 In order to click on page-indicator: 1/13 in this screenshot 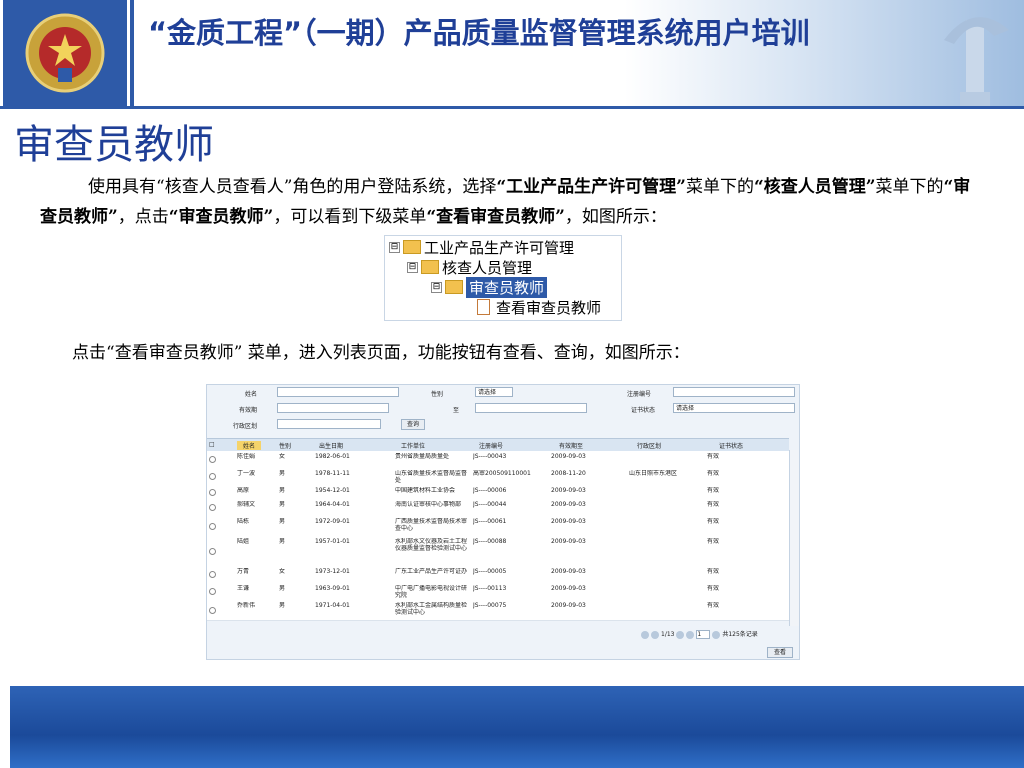, I will do `click(668, 634)`.